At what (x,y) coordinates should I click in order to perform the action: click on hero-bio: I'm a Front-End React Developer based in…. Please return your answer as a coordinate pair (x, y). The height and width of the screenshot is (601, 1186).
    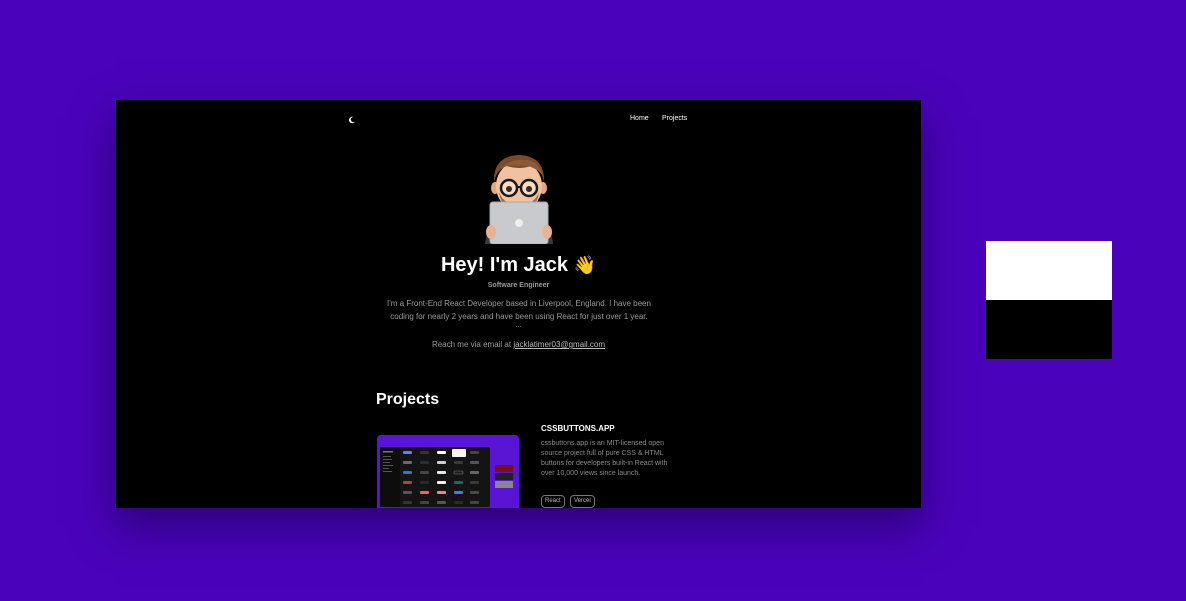
    Looking at the image, I should click on (519, 310).